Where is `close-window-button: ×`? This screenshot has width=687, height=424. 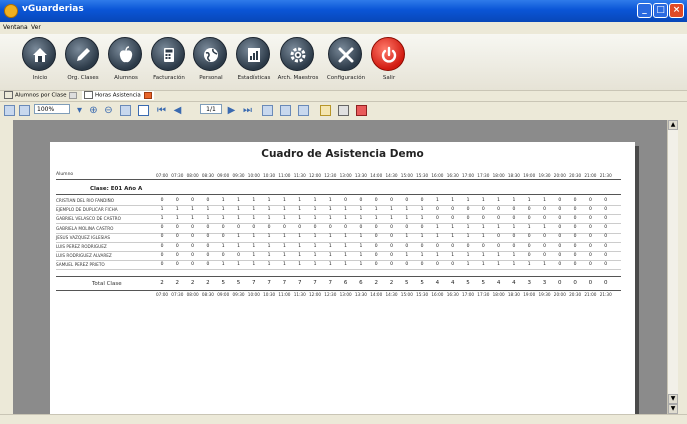
close-window-button: × is located at coordinates (676, 10).